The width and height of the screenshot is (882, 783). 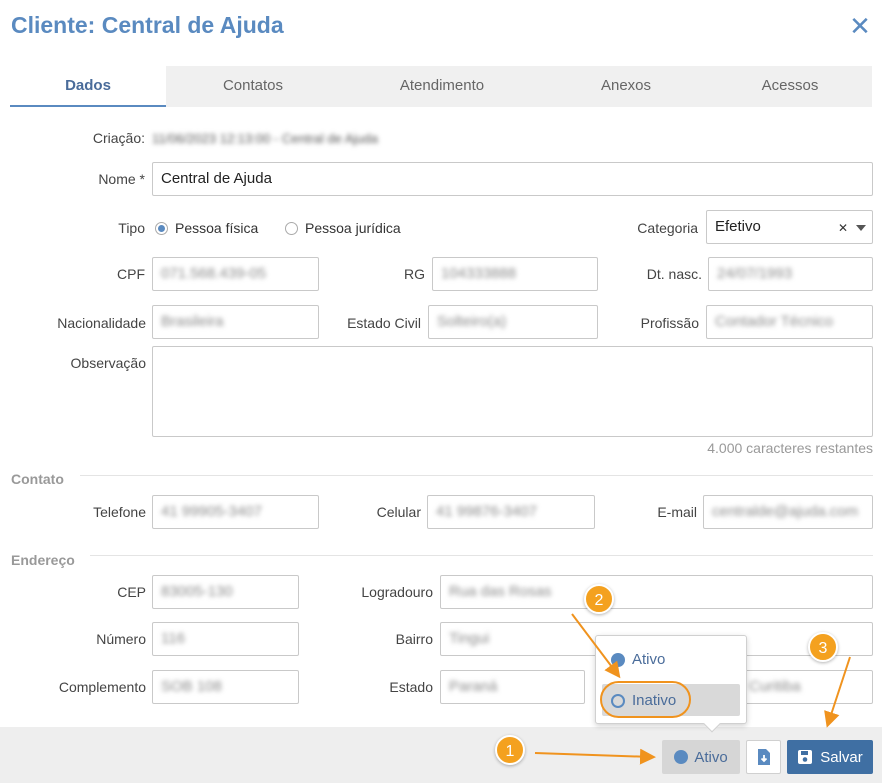 What do you see at coordinates (790, 86) in the screenshot?
I see `tab-acessos: Acessos` at bounding box center [790, 86].